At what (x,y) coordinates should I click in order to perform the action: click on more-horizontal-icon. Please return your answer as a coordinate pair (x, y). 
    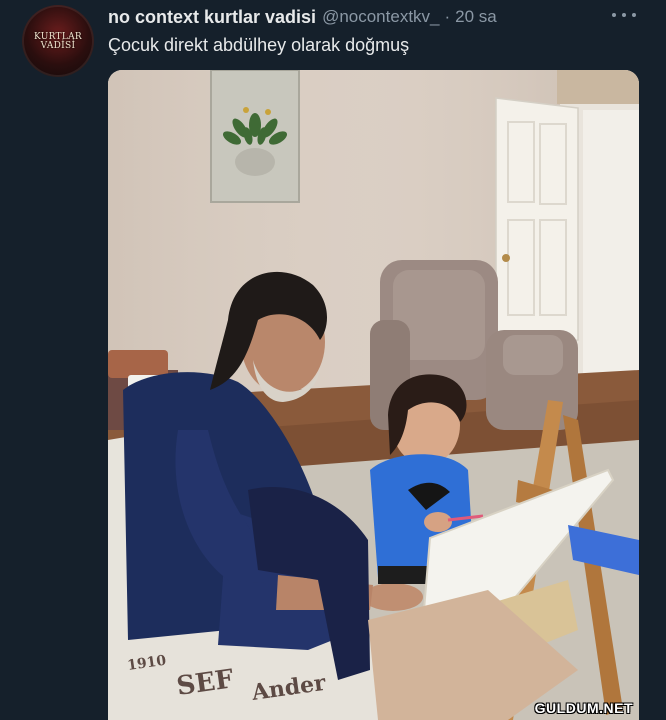
    Looking at the image, I should click on (624, 15).